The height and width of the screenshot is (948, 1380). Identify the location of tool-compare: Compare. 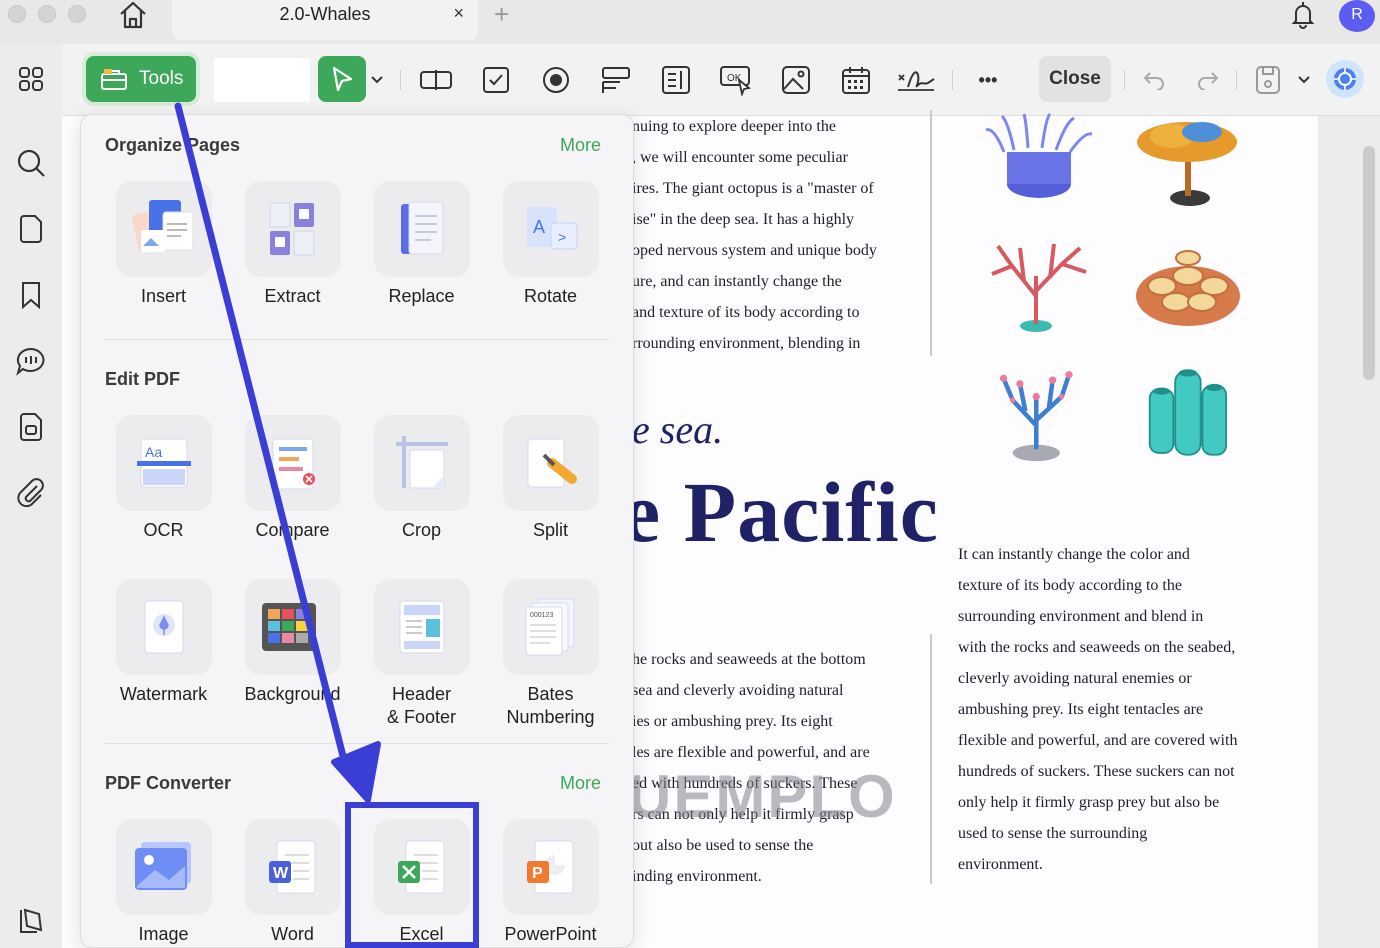
(292, 478).